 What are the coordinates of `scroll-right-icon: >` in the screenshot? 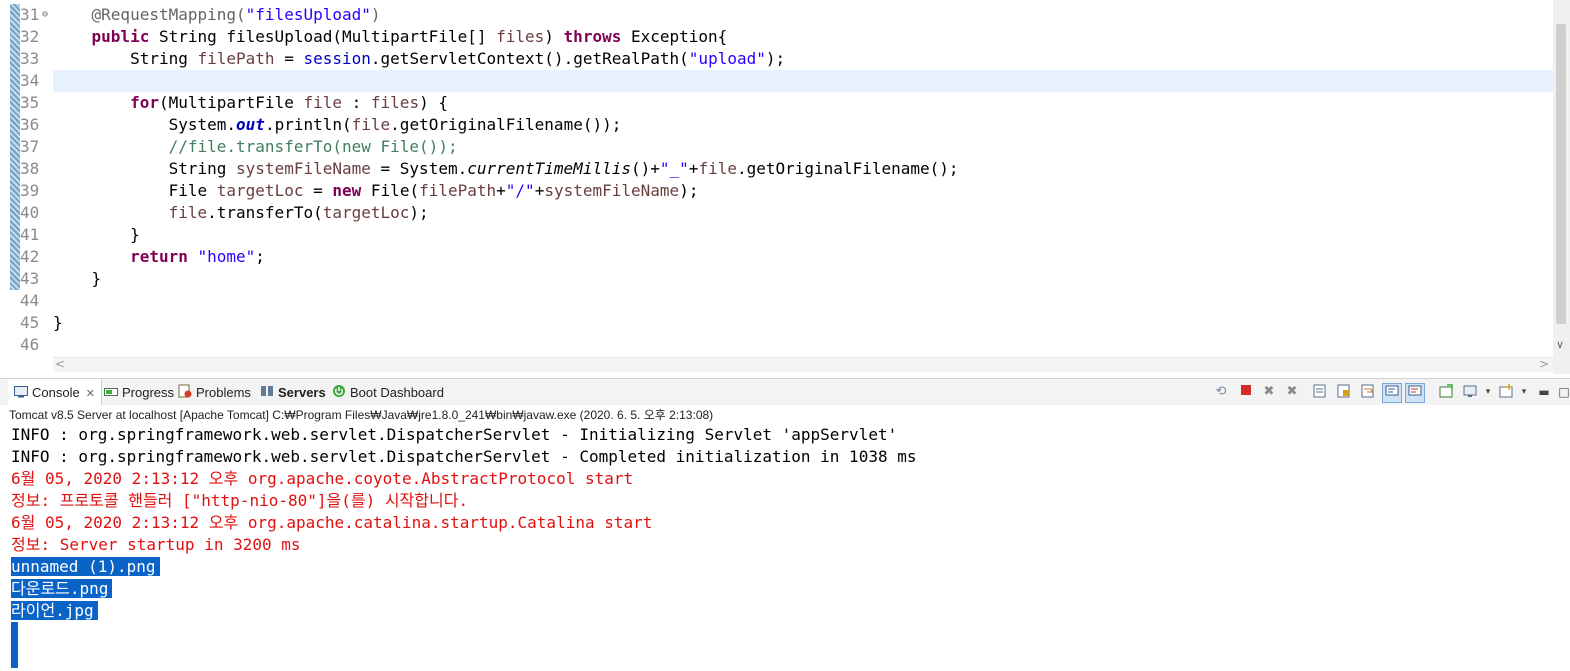 It's located at (1544, 364).